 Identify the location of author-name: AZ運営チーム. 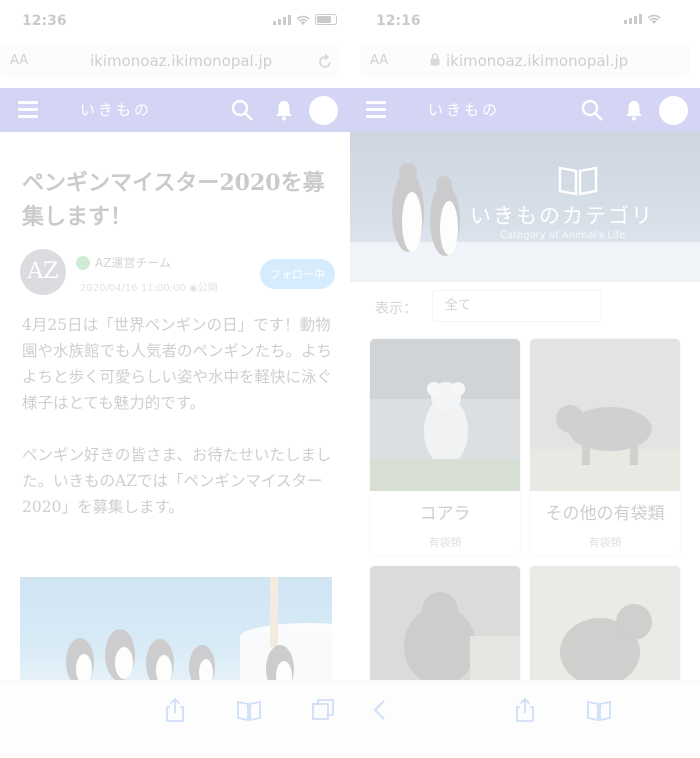
(123, 262).